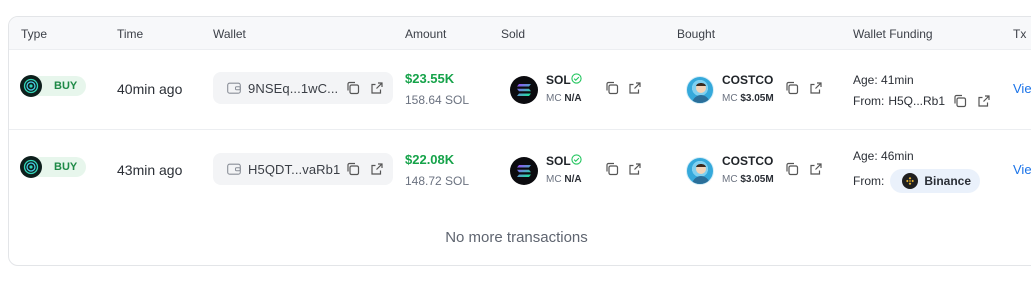 The image size is (1031, 287). I want to click on header-wallet: Wallet, so click(229, 34).